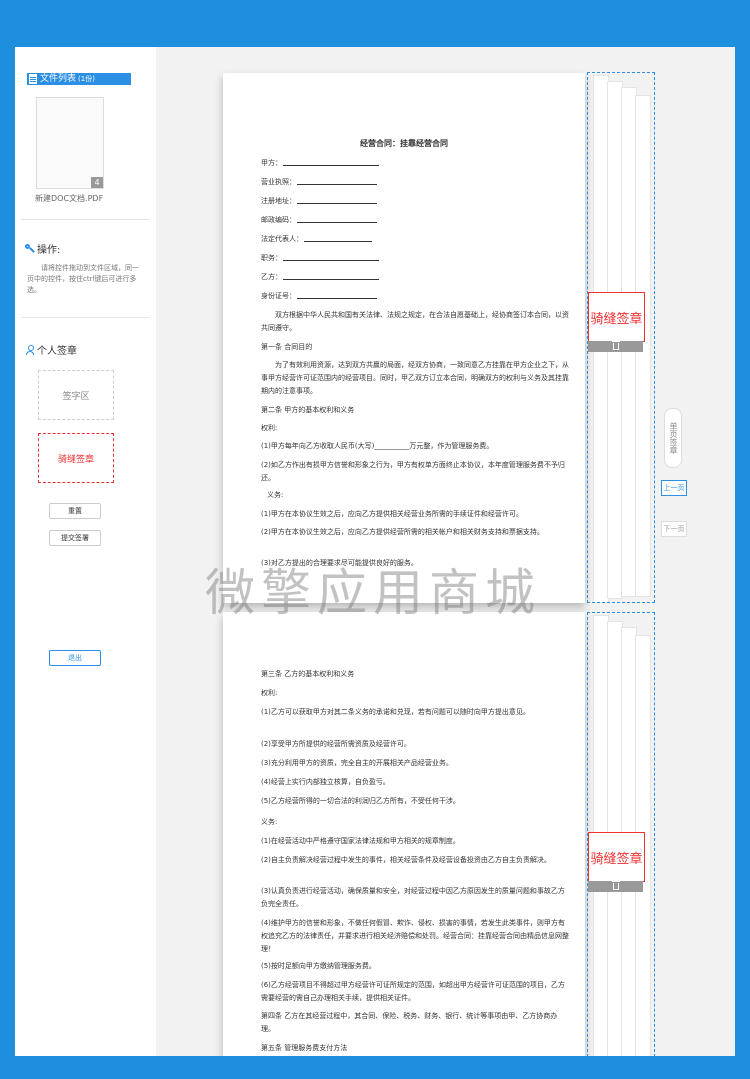  Describe the element at coordinates (97, 182) in the screenshot. I see `page-count-badge: 4` at that location.